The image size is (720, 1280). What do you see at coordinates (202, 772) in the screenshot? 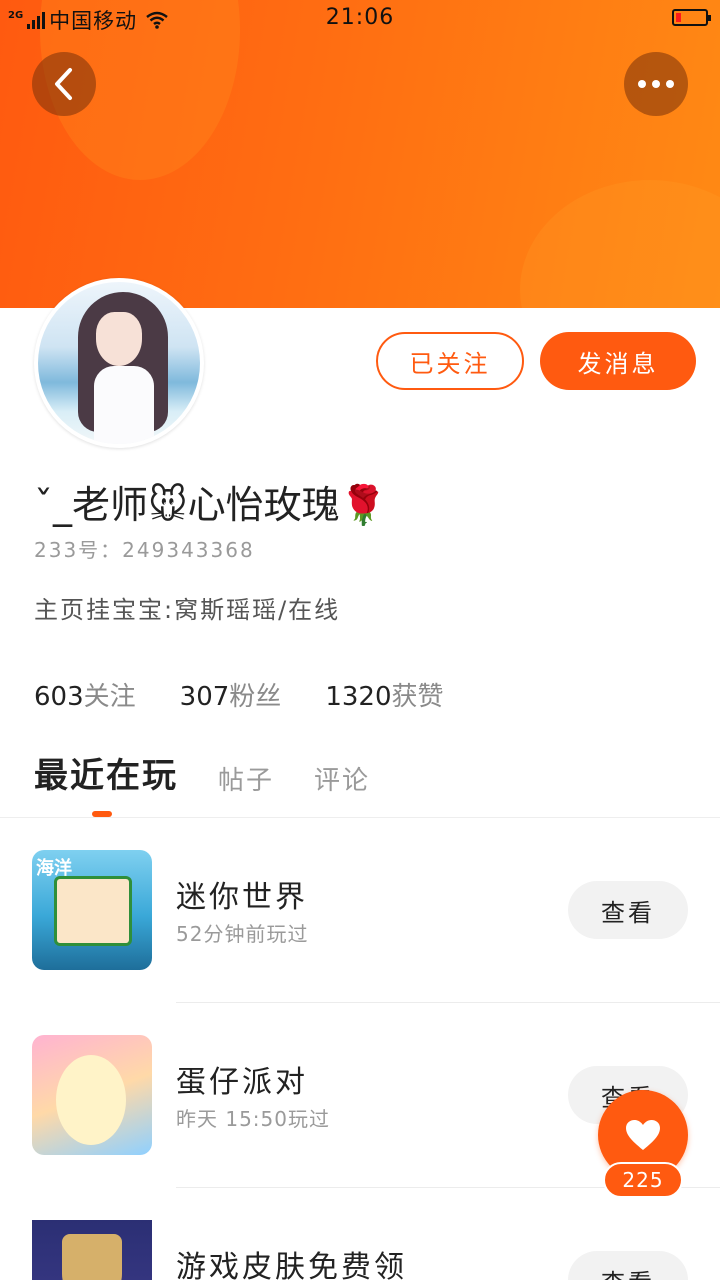
I see `profile-tabs: 最近在玩 帖子 评论` at bounding box center [202, 772].